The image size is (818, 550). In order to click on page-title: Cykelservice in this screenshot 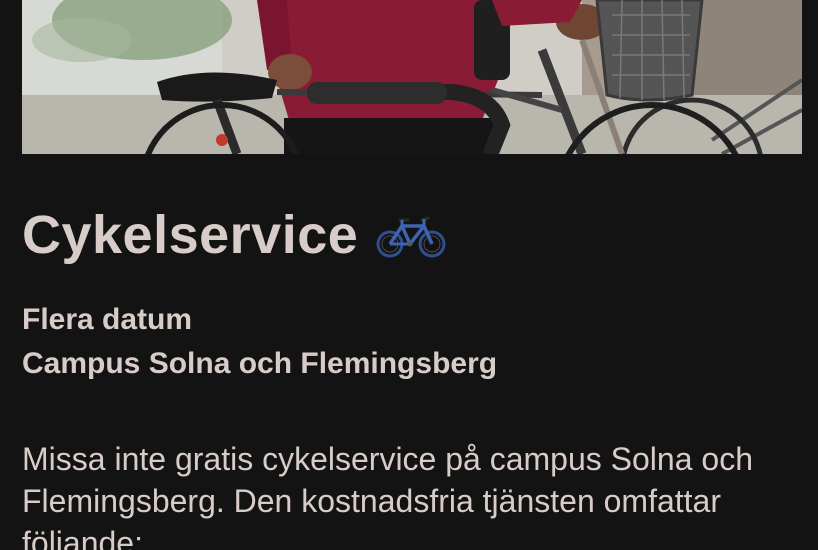, I will do `click(190, 235)`.